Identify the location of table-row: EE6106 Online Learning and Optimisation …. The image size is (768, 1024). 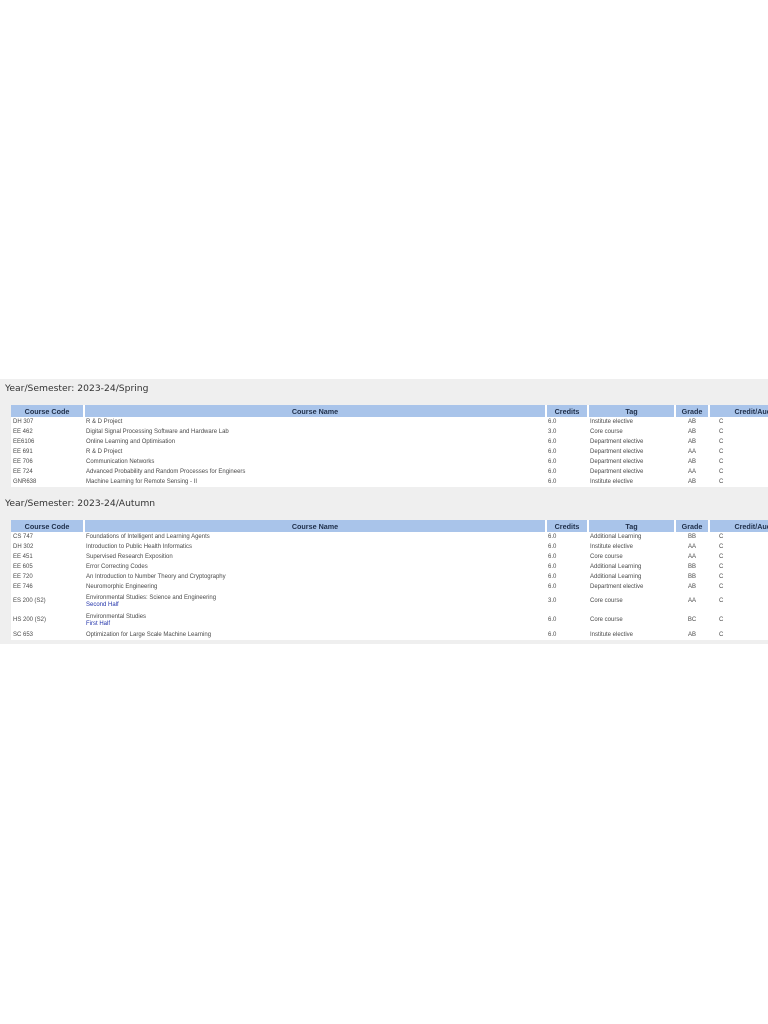
(389, 442).